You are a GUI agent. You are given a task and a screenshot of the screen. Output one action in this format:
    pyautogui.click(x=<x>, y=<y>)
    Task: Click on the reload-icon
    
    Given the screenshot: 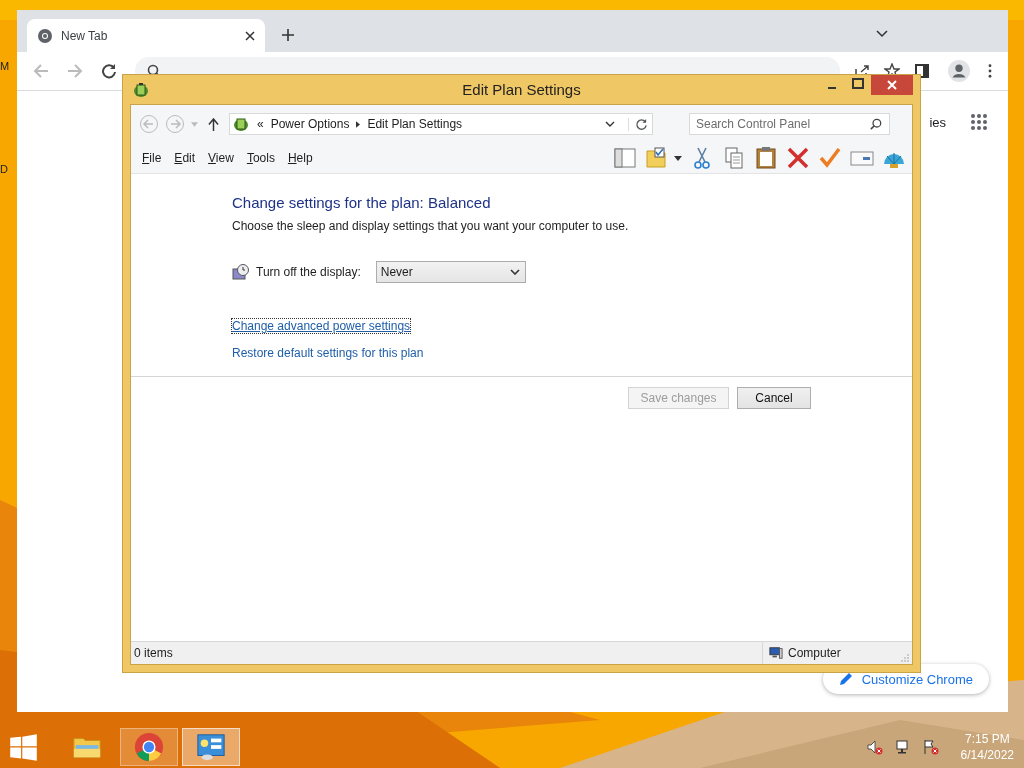 What is the action you would take?
    pyautogui.click(x=109, y=71)
    